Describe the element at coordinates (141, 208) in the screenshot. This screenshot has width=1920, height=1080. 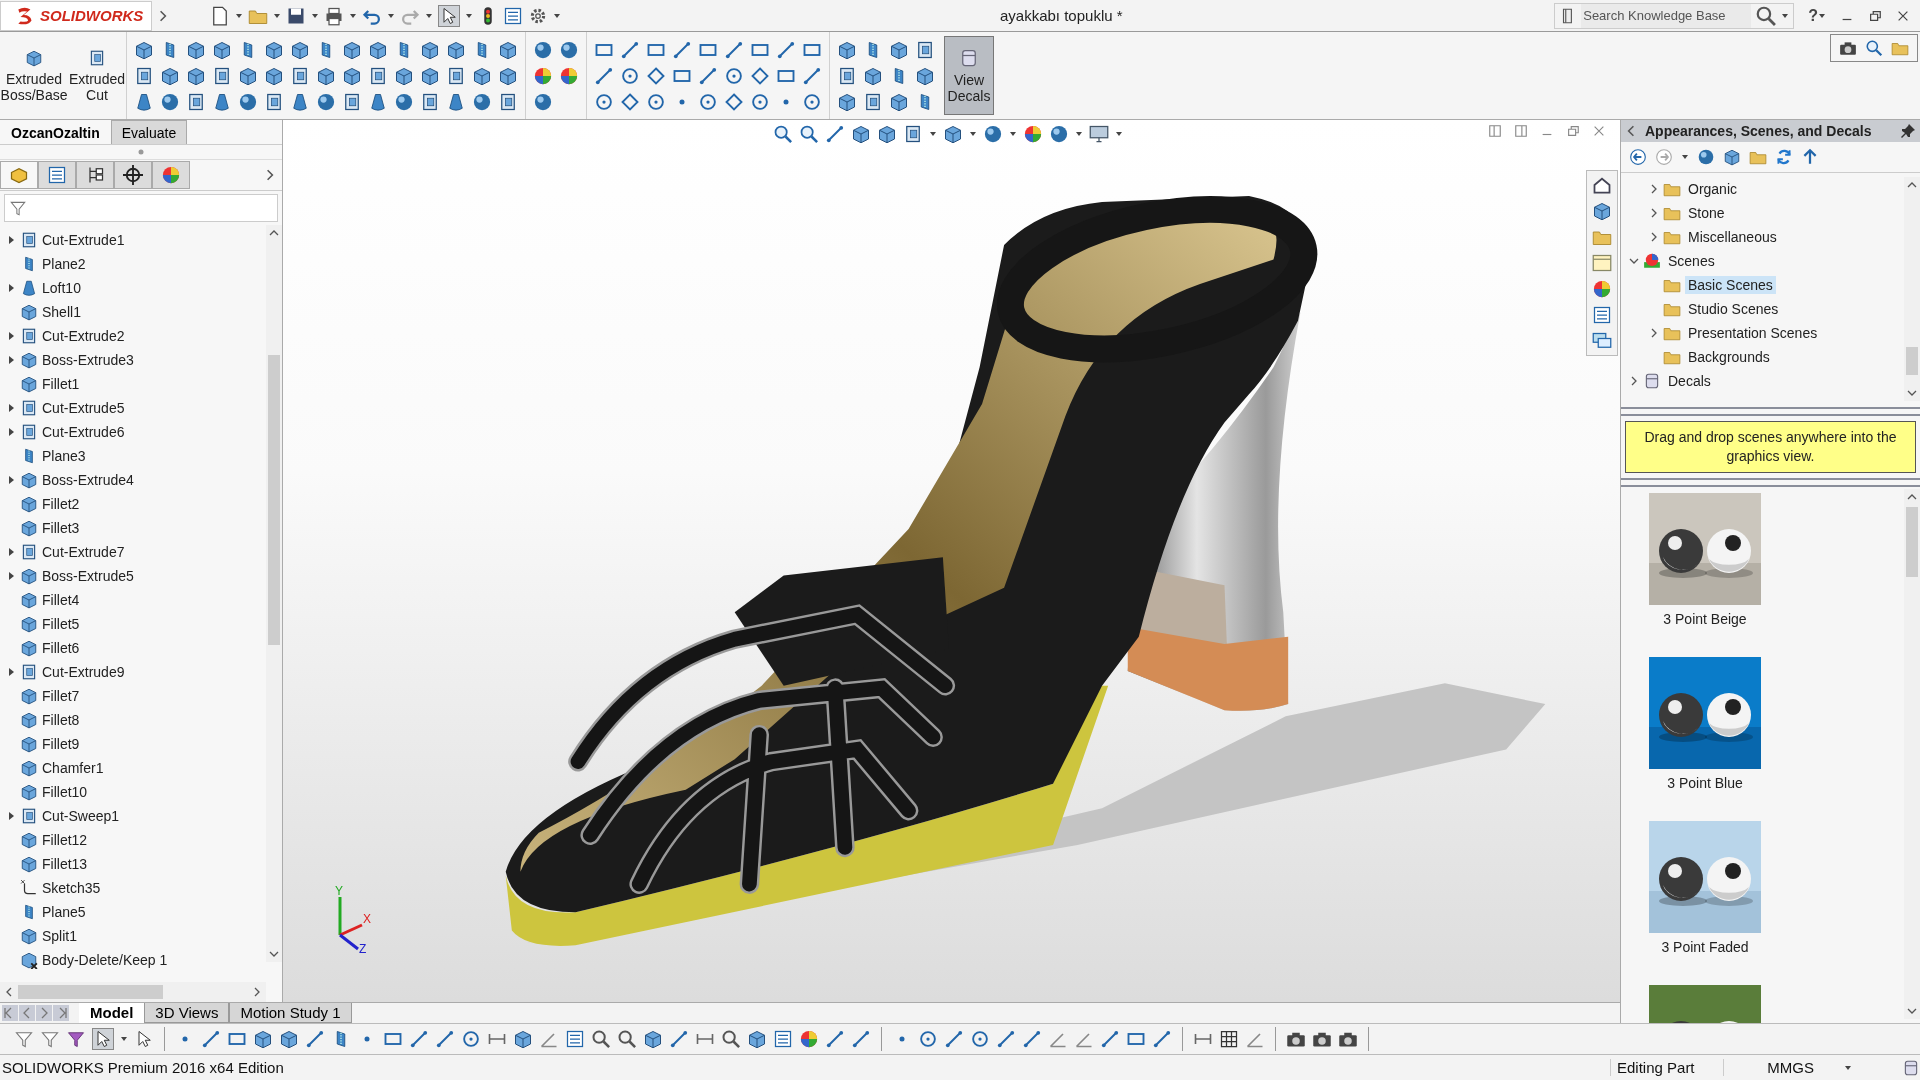
I see `filter-field` at that location.